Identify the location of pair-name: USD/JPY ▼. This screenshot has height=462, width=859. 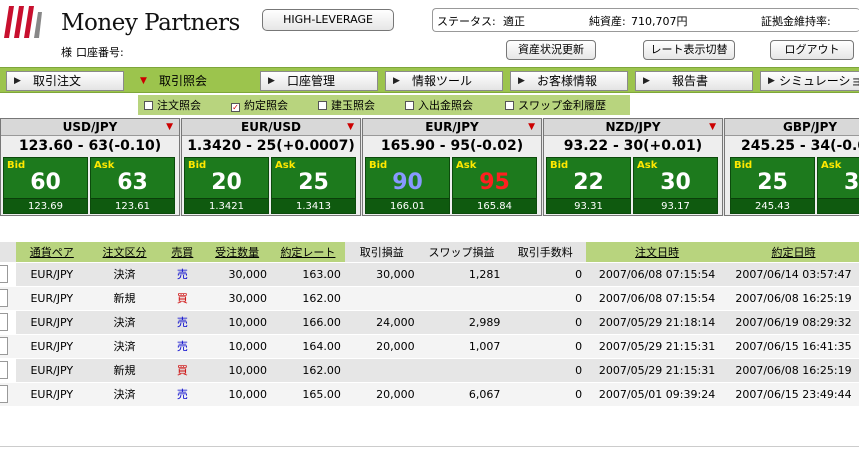
(90, 127).